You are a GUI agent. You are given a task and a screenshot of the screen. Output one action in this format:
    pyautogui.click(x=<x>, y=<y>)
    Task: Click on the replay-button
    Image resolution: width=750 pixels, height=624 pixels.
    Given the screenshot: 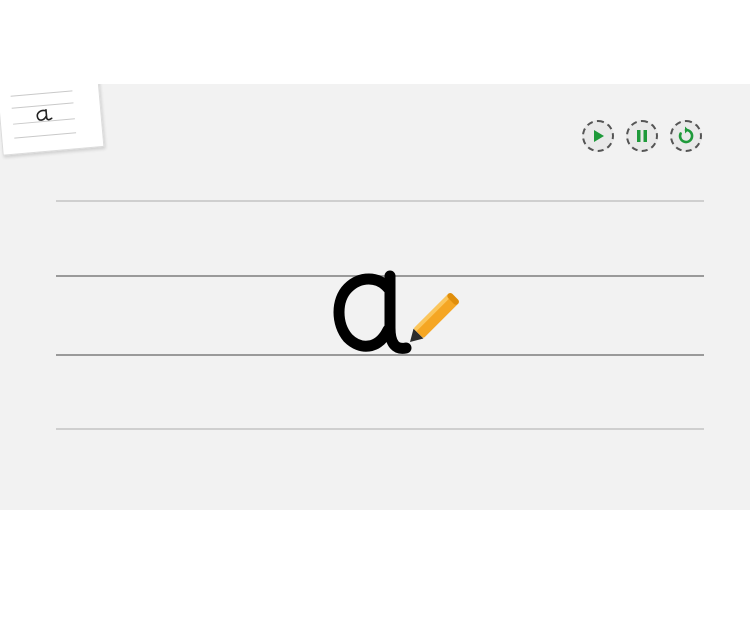 What is the action you would take?
    pyautogui.click(x=686, y=136)
    